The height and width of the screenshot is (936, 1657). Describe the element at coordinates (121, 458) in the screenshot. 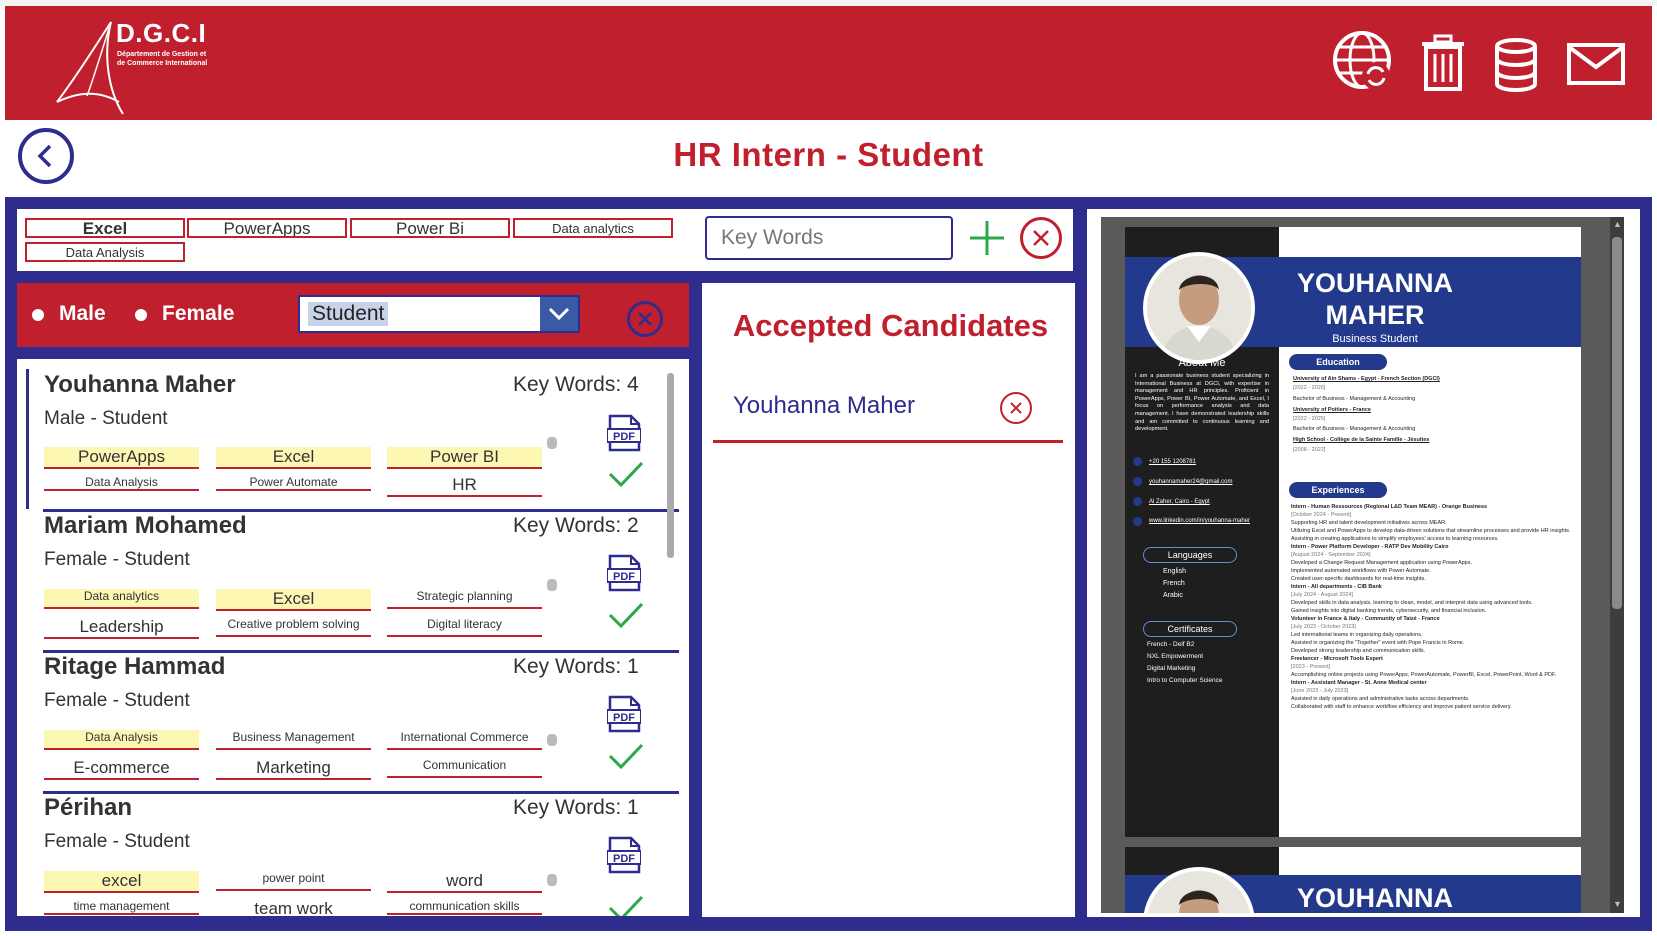

I see `skill-tag: PowerApps` at that location.